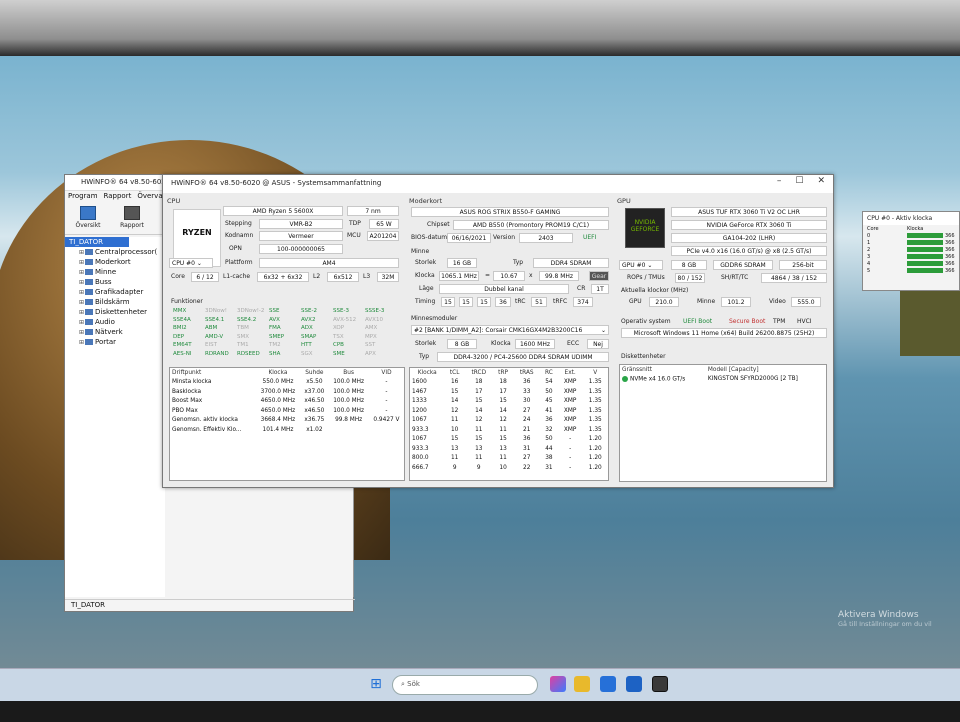 The height and width of the screenshot is (722, 960). Describe the element at coordinates (465, 685) in the screenshot. I see `taskbar-search: ⌕ Sök` at that location.